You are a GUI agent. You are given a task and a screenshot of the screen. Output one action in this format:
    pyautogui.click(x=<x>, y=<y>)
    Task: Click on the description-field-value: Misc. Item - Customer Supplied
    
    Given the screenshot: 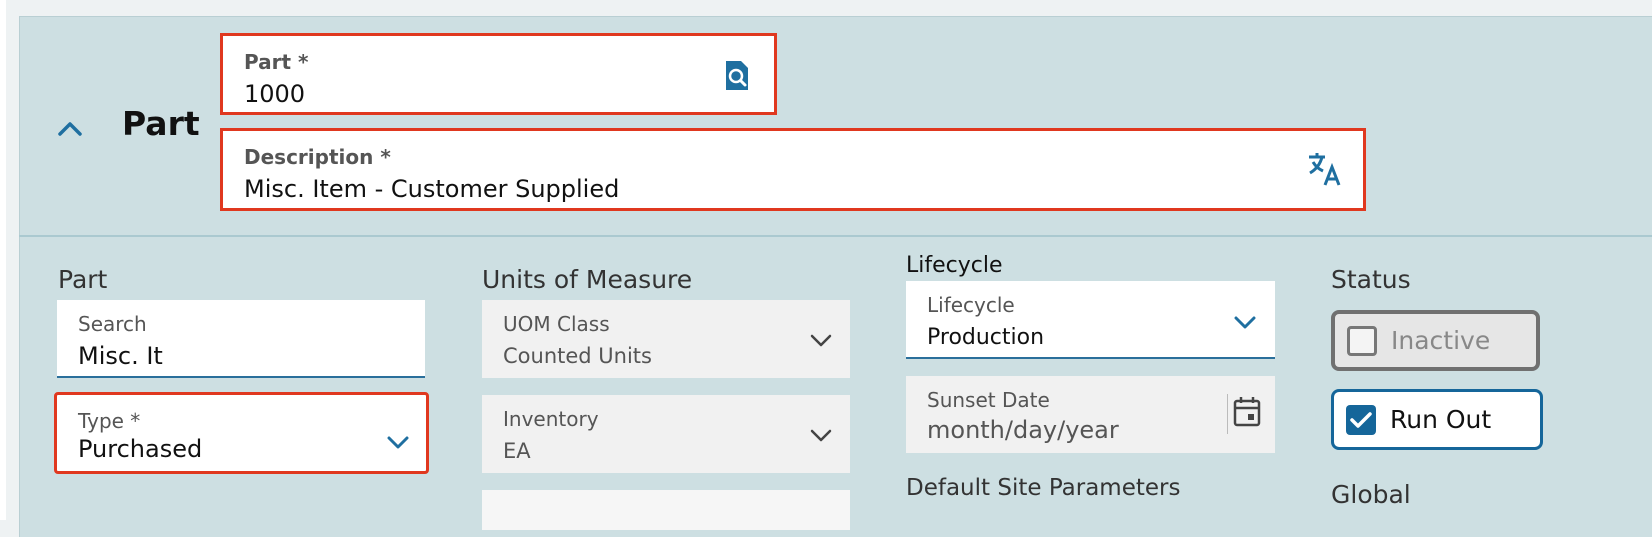 What is the action you would take?
    pyautogui.click(x=432, y=189)
    